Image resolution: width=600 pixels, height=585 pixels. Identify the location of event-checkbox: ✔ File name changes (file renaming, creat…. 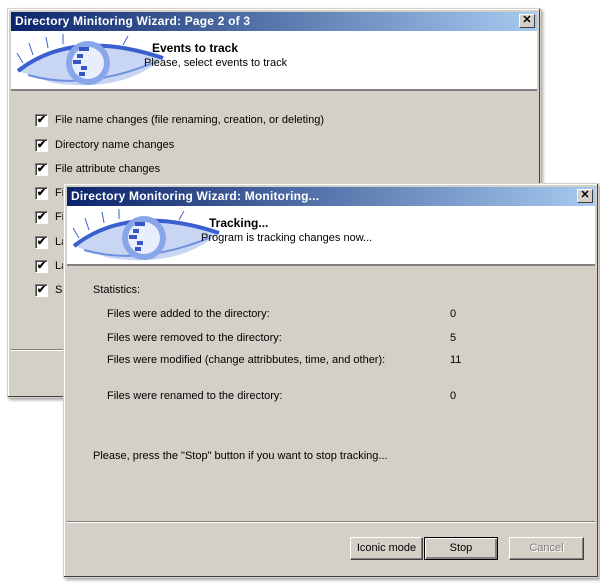
(179, 120).